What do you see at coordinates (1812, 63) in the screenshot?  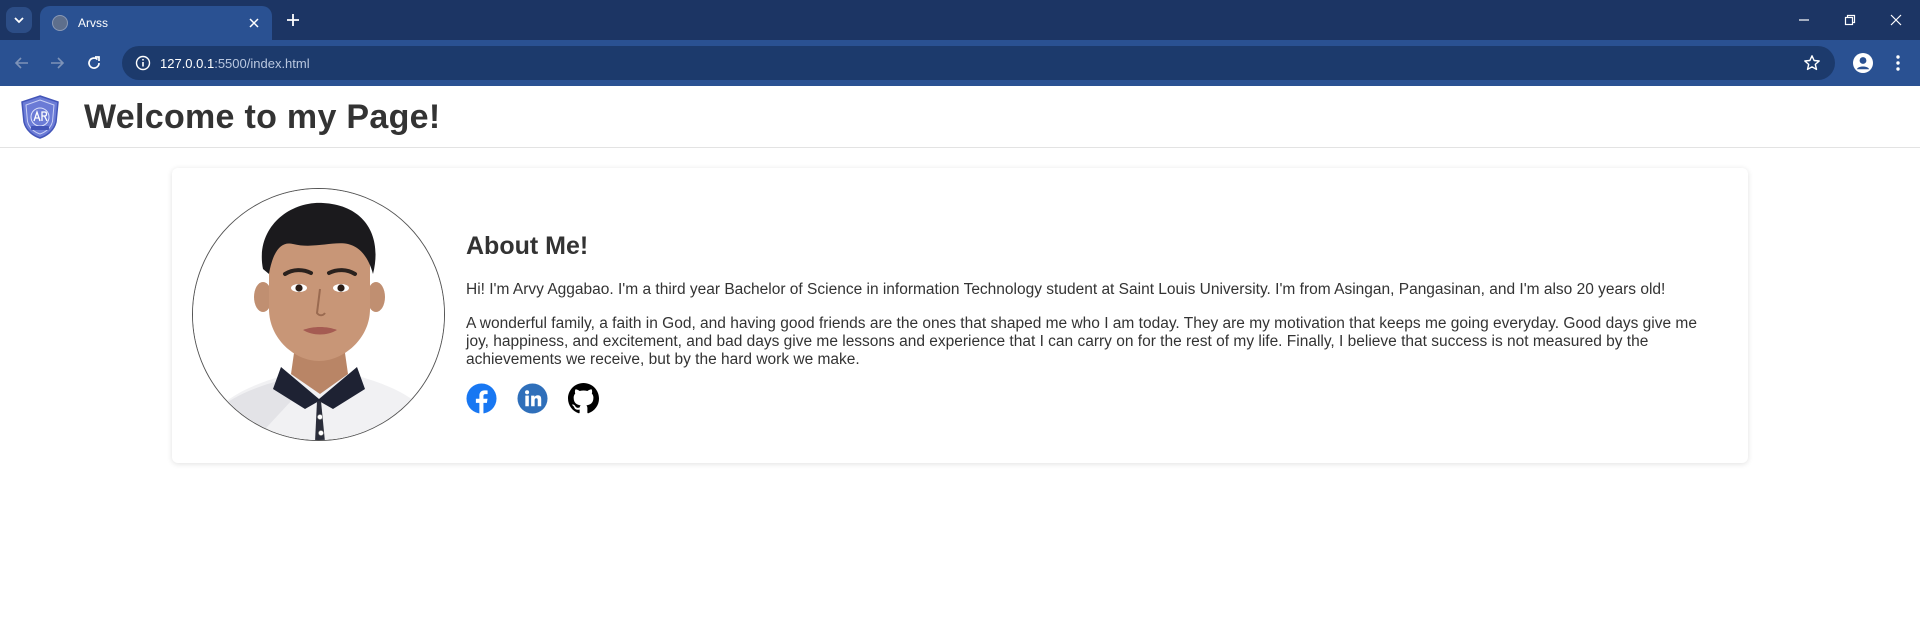 I see `bookmark-star-icon` at bounding box center [1812, 63].